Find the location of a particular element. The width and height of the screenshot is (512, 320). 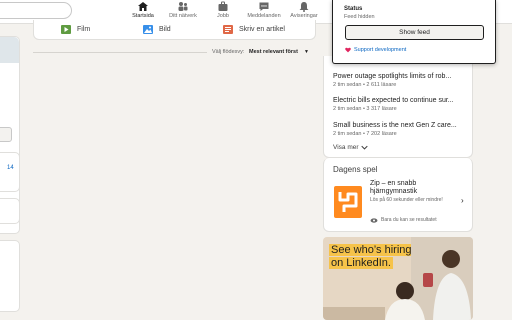

profile-banner is located at coordinates (9, 50).